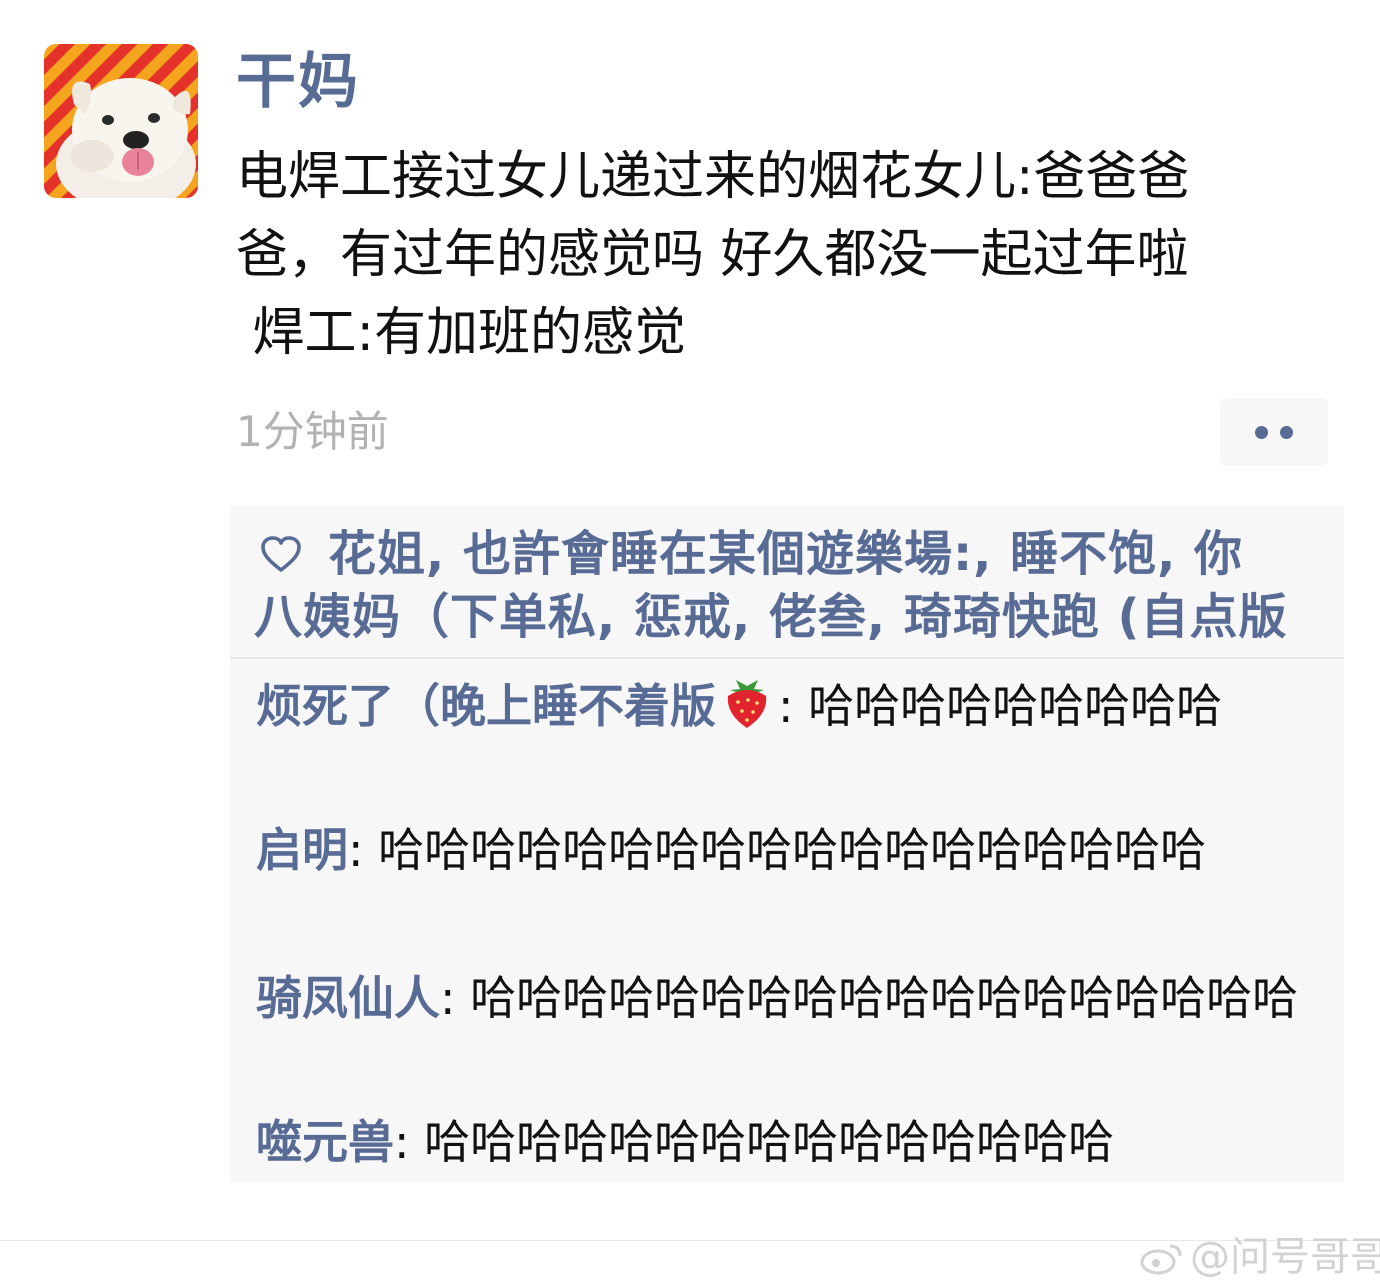 Image resolution: width=1380 pixels, height=1288 pixels. What do you see at coordinates (486, 706) in the screenshot?
I see `comment-author: 烦死了（晚上睡不着版` at bounding box center [486, 706].